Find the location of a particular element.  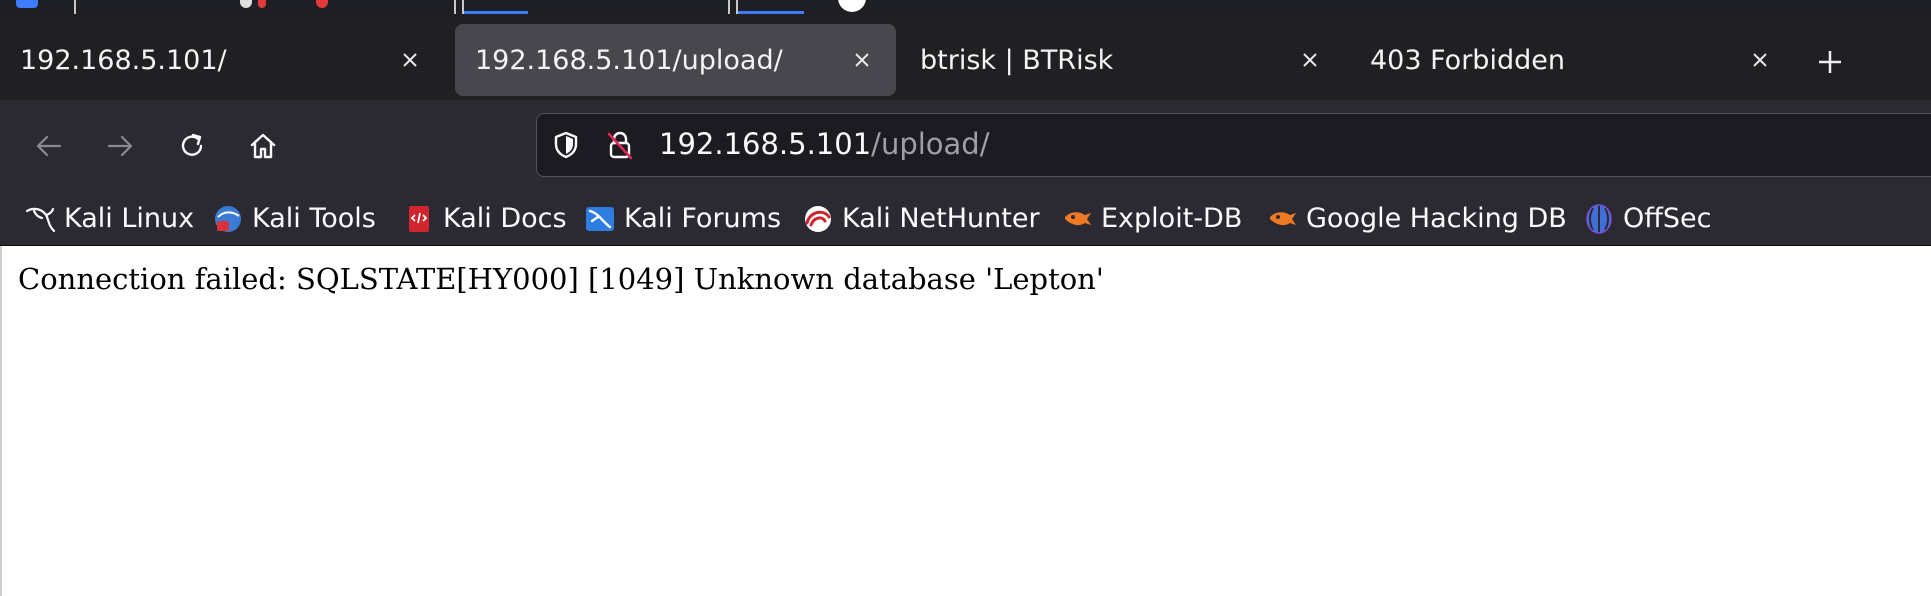

tab-192-168-5-101: 192.168.5.101/ is located at coordinates (222, 60).